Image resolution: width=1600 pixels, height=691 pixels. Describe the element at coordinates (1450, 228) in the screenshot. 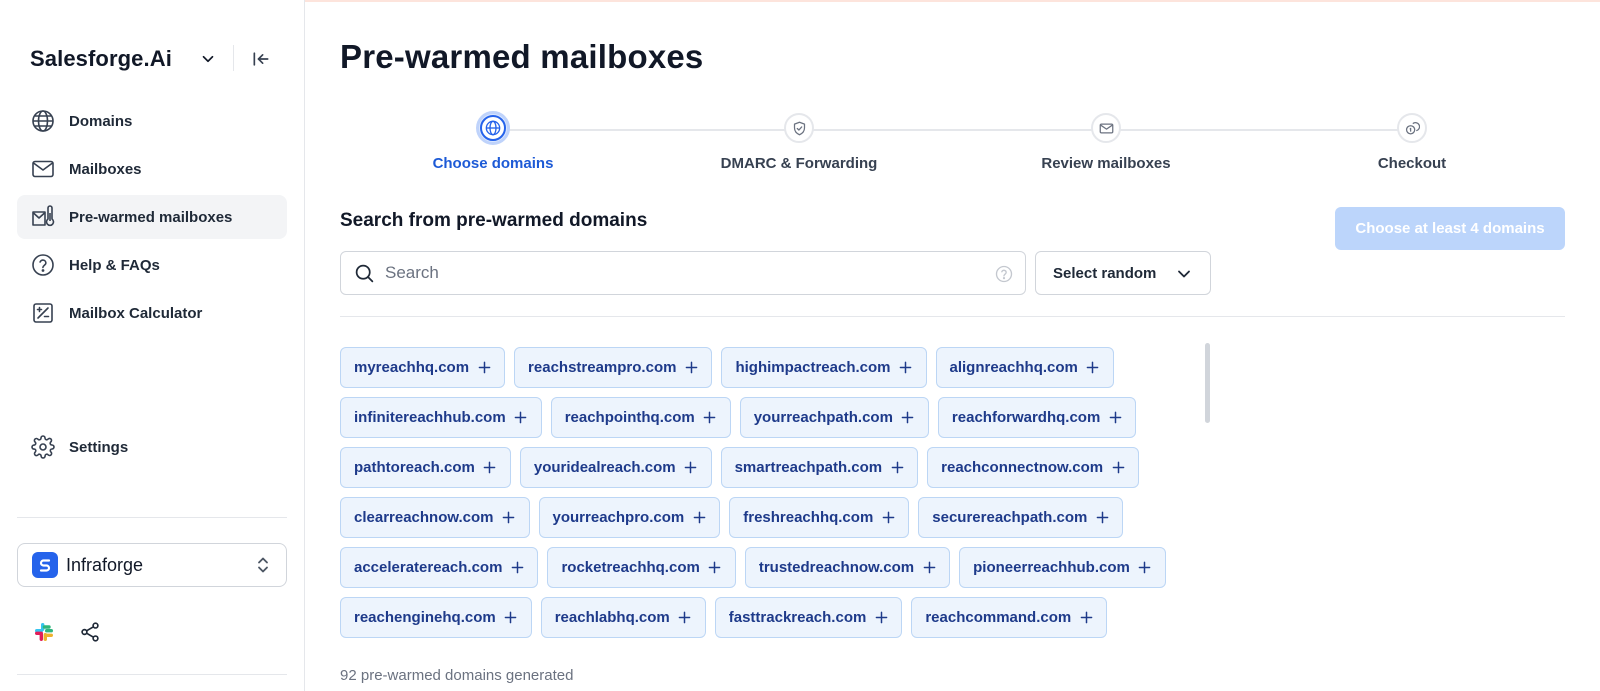

I see `choose-domains-button: Choose at least 4 domains` at that location.